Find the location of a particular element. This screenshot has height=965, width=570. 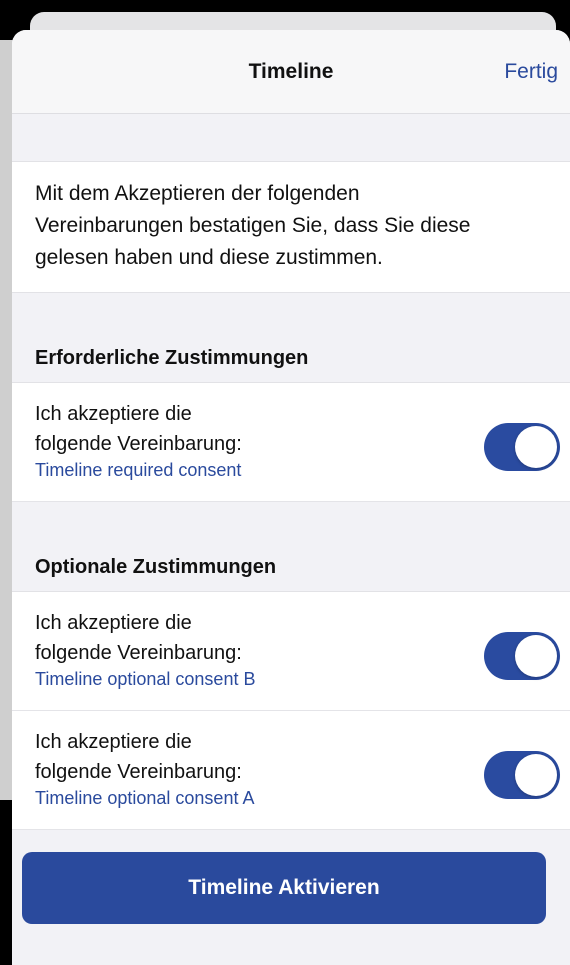

navigation-bar: Timeline Fertig is located at coordinates (291, 72).